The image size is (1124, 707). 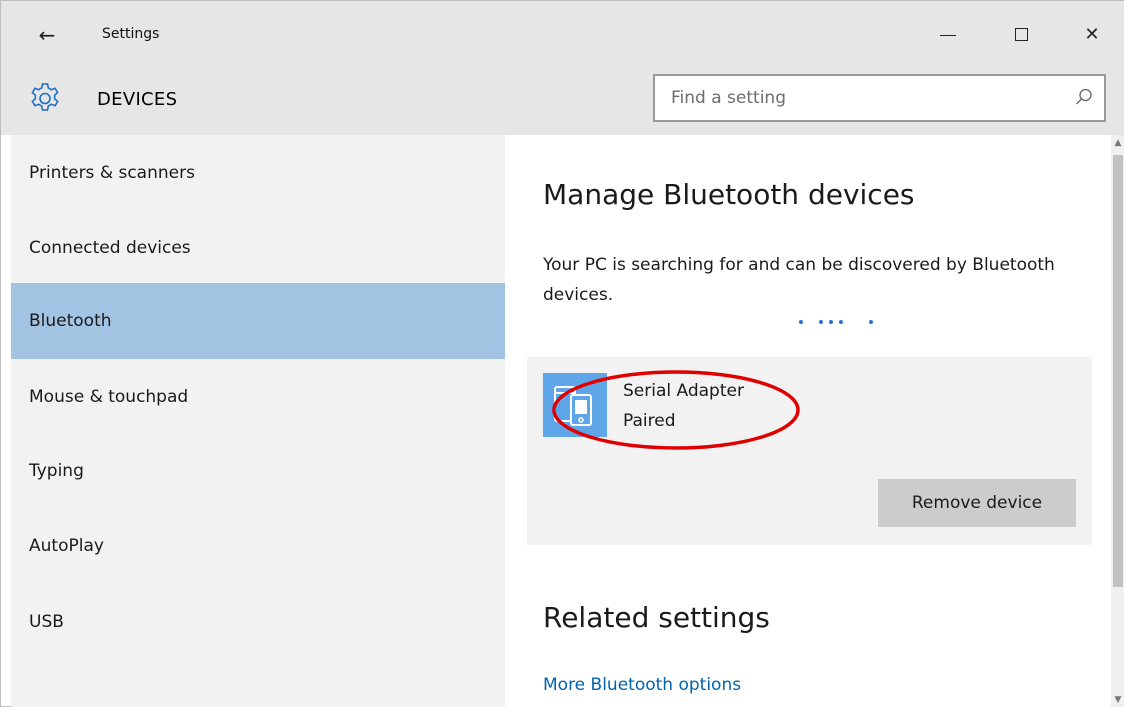 I want to click on close-icon: ✕, so click(x=1092, y=34).